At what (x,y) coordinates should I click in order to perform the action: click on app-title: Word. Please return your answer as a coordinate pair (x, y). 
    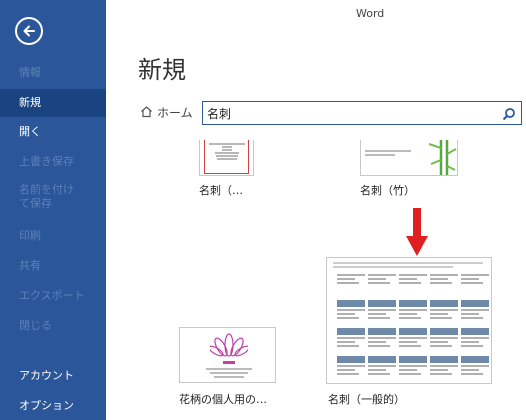
    Looking at the image, I should click on (370, 13).